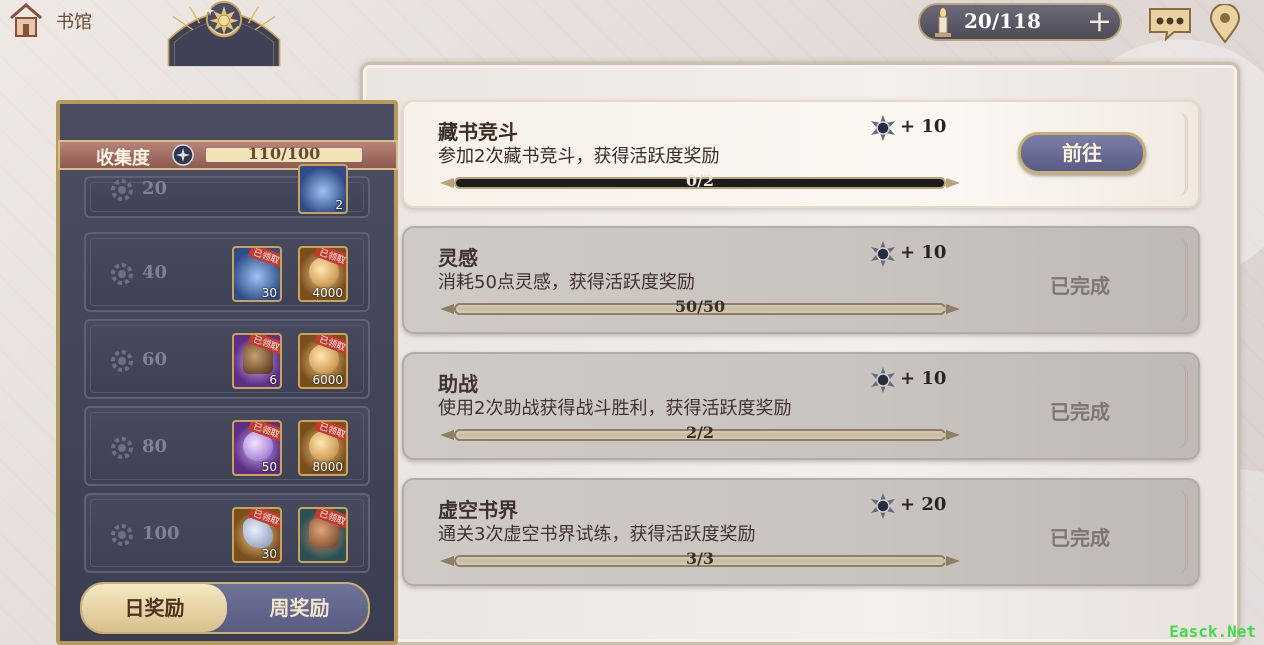 Image resolution: width=1264 pixels, height=645 pixels. I want to click on resource-counter: 20/118 +, so click(1020, 22).